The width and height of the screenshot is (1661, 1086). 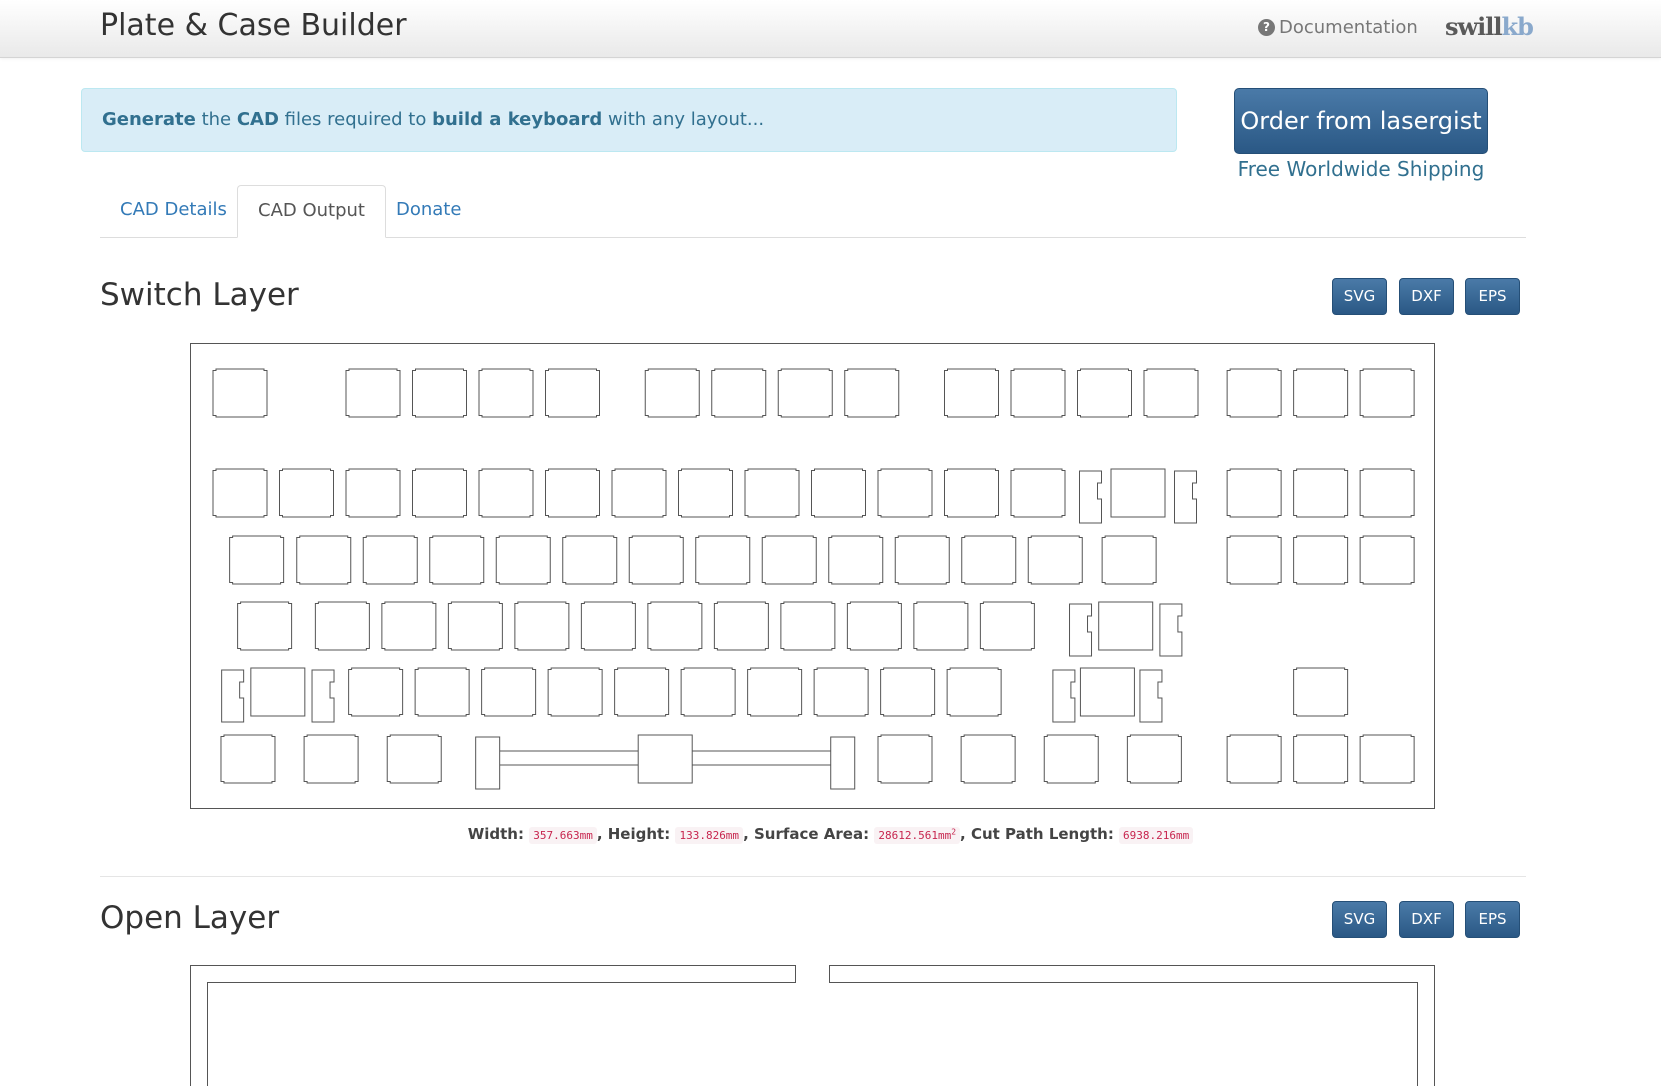 I want to click on documentation-label: Documentation, so click(x=1348, y=27).